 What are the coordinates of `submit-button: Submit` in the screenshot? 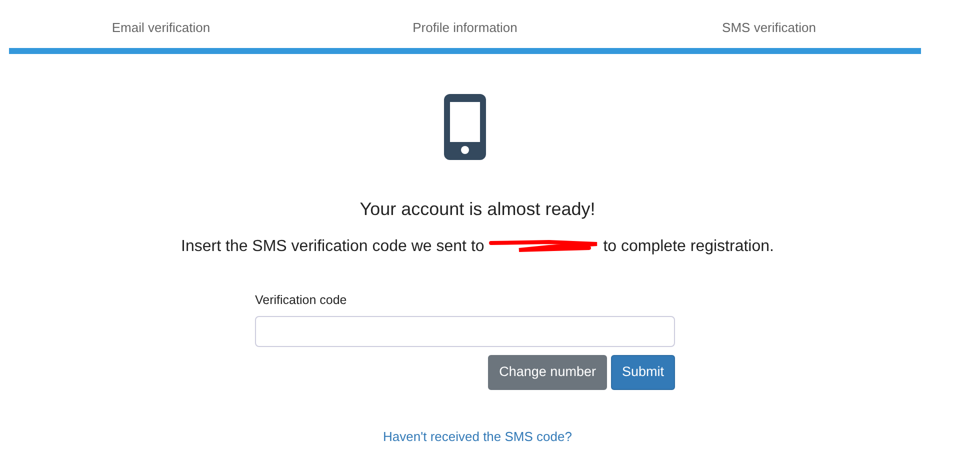 It's located at (642, 372).